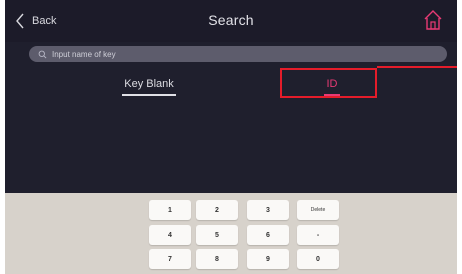  I want to click on key-7: 7, so click(170, 259).